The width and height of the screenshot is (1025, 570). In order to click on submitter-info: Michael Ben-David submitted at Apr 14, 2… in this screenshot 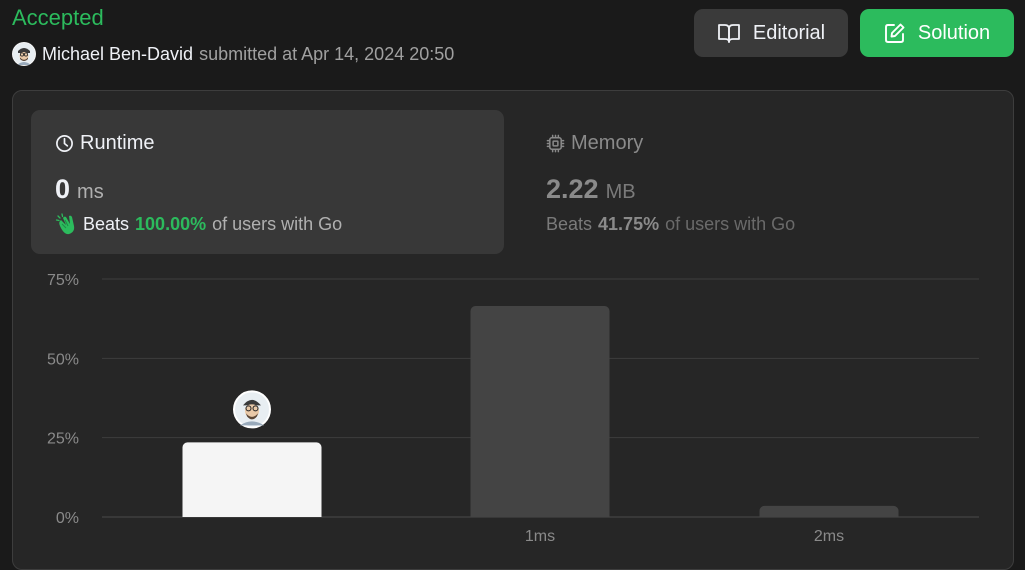, I will do `click(233, 54)`.